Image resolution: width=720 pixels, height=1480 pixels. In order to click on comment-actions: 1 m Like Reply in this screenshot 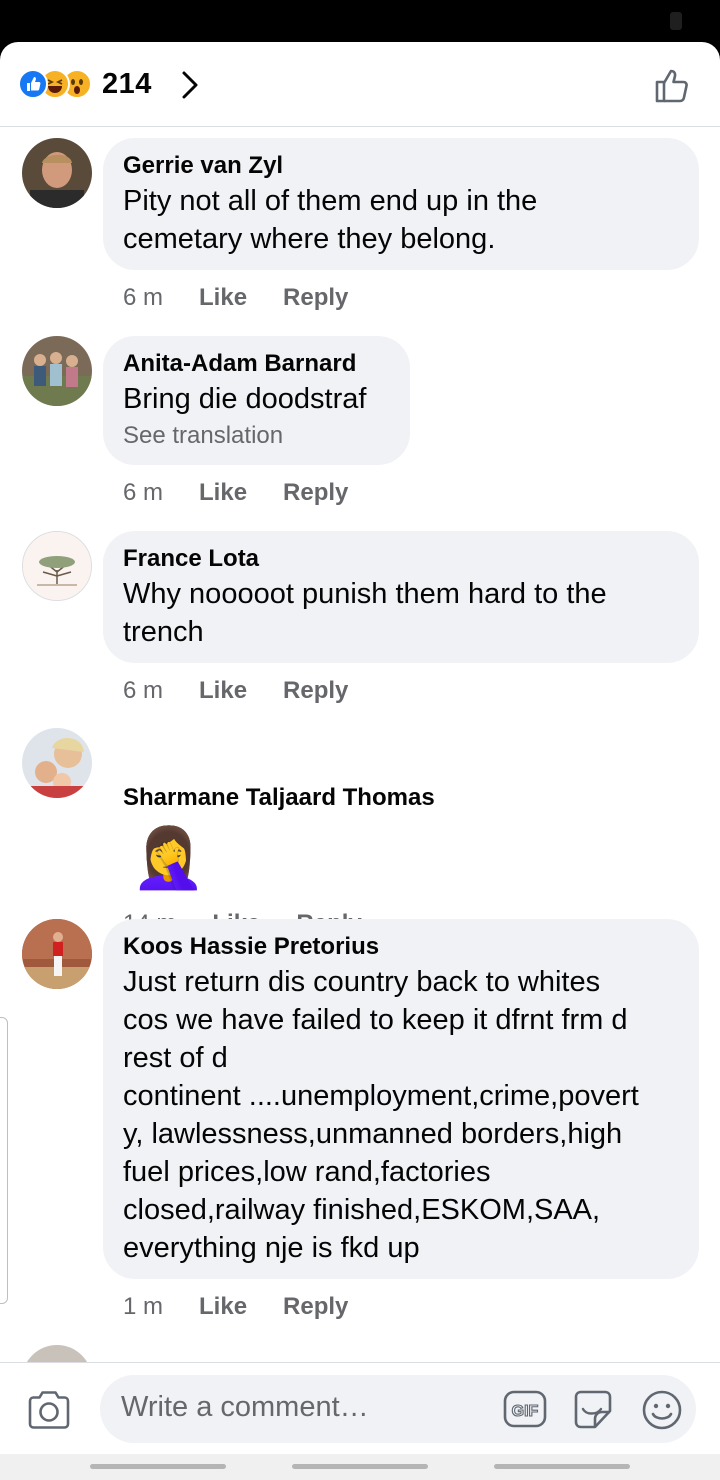, I will do `click(253, 1307)`.